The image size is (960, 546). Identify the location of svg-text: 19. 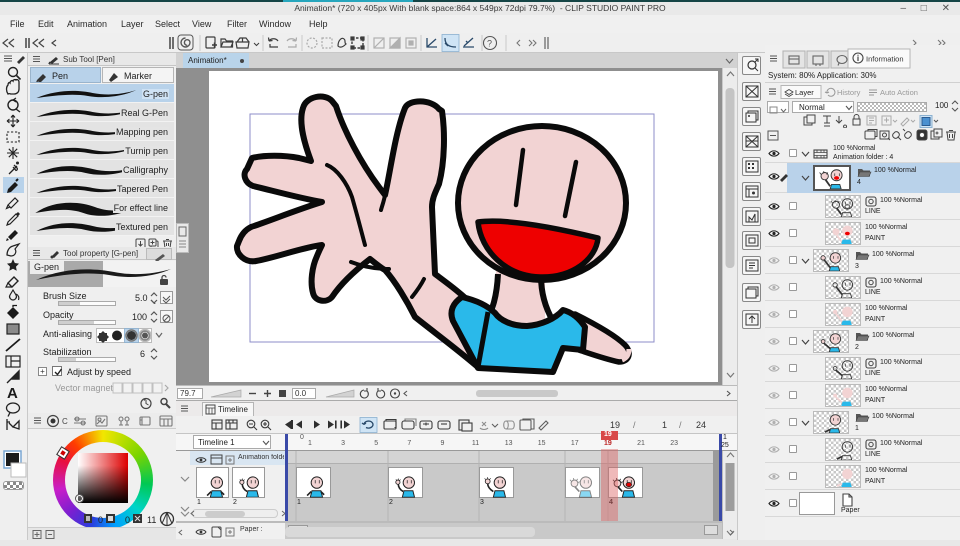
(615, 425).